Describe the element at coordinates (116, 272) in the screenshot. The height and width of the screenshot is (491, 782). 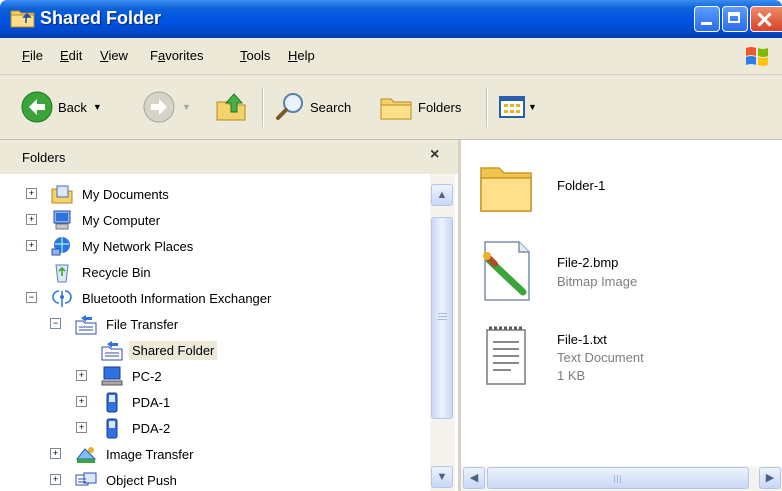
I see `tree-item-label: Recycle Bin` at that location.